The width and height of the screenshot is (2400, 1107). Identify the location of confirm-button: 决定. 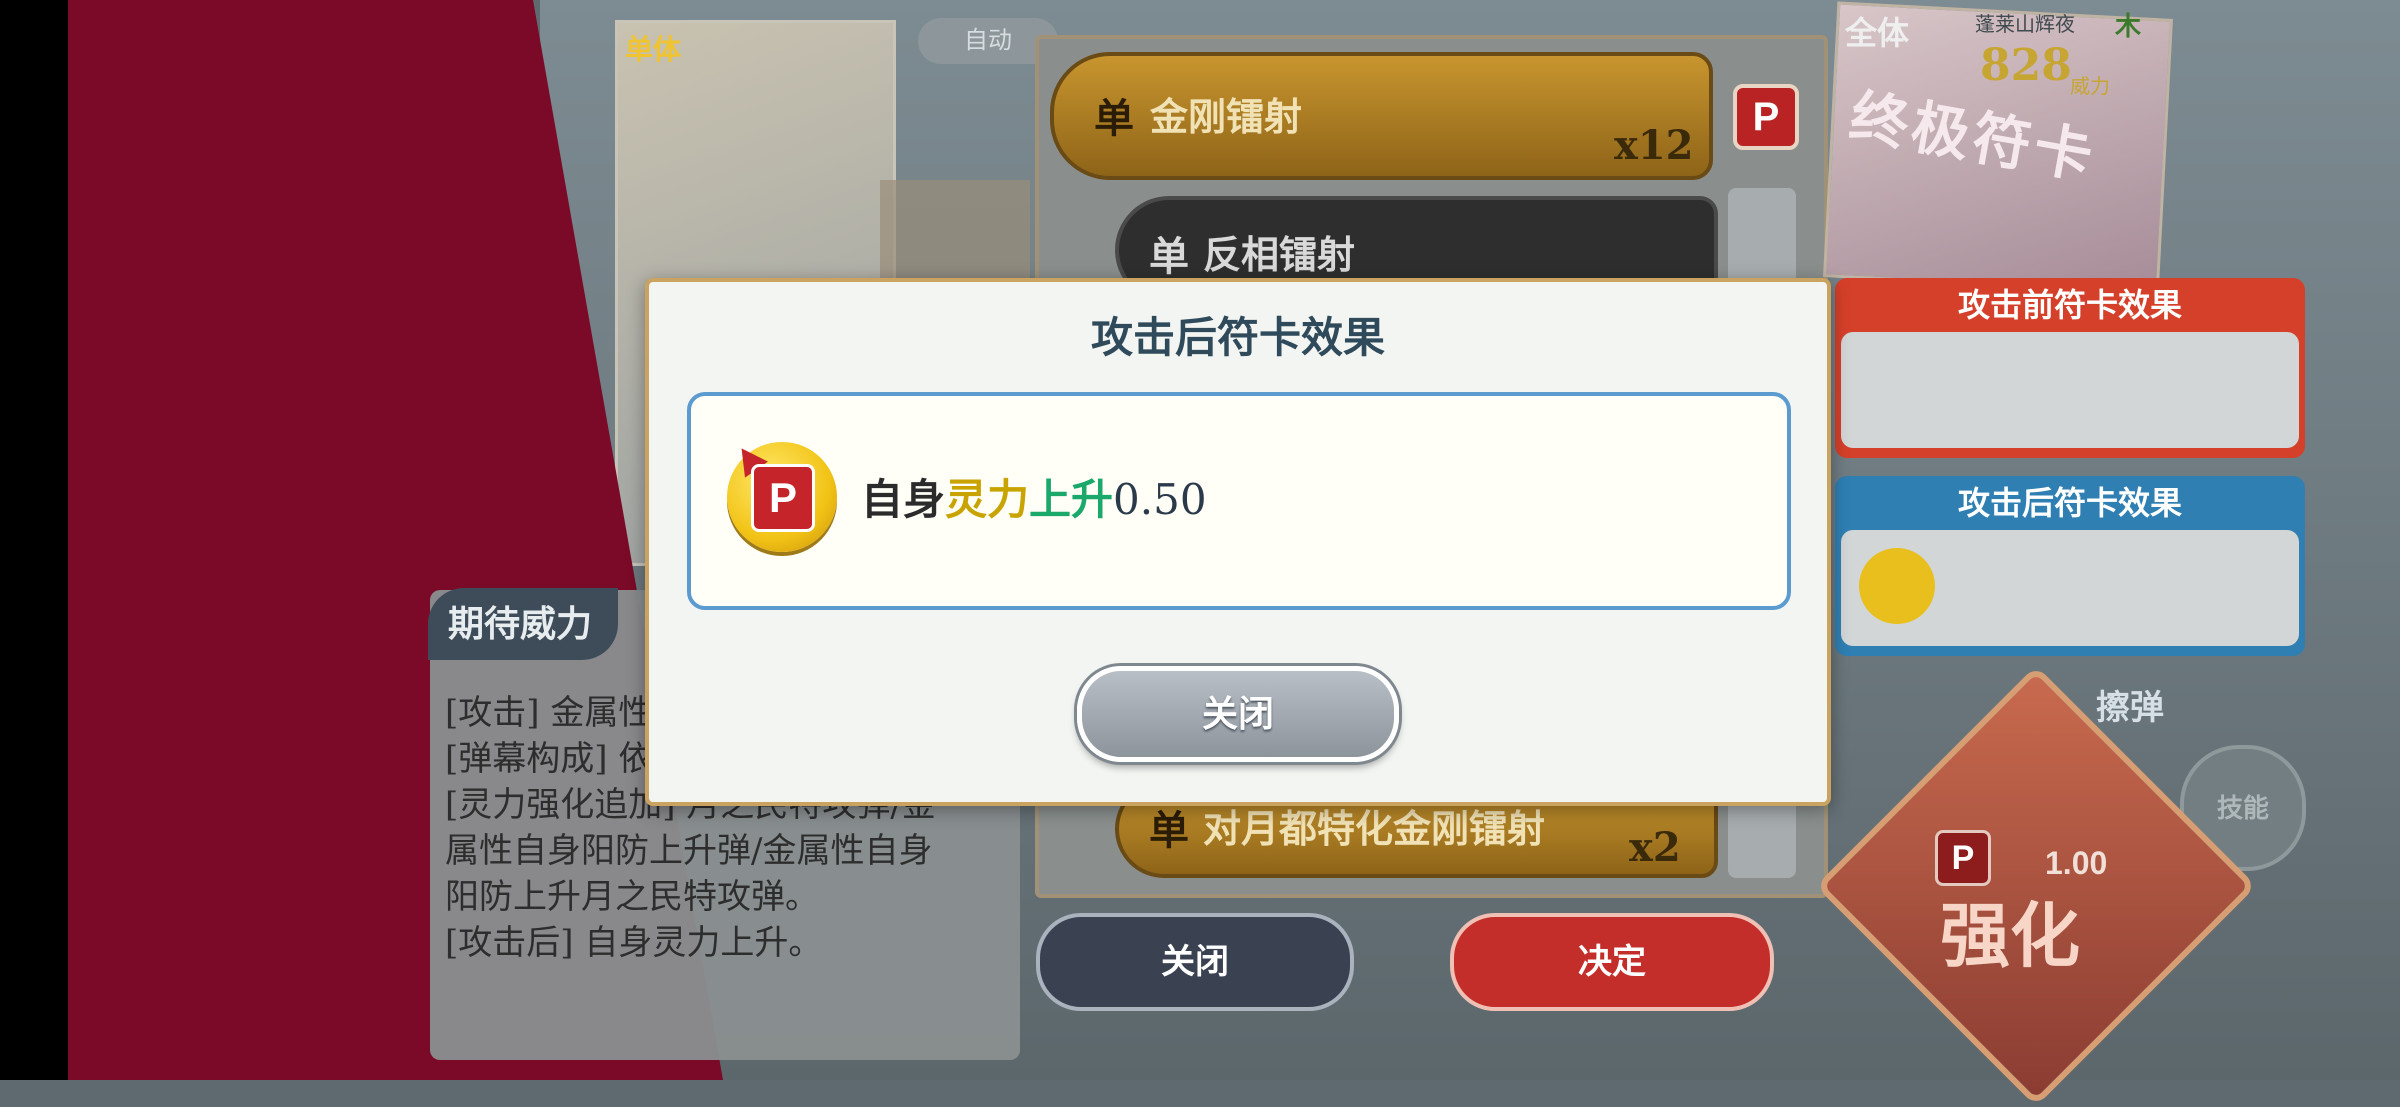
(1612, 962).